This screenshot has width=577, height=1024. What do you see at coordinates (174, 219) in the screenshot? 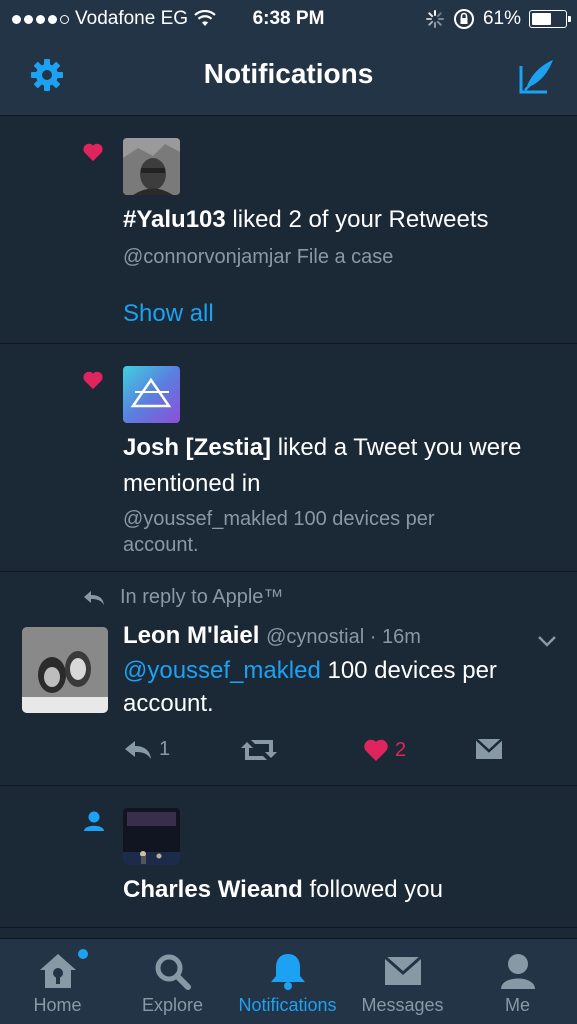
I see `actor-name: #Yalu103` at bounding box center [174, 219].